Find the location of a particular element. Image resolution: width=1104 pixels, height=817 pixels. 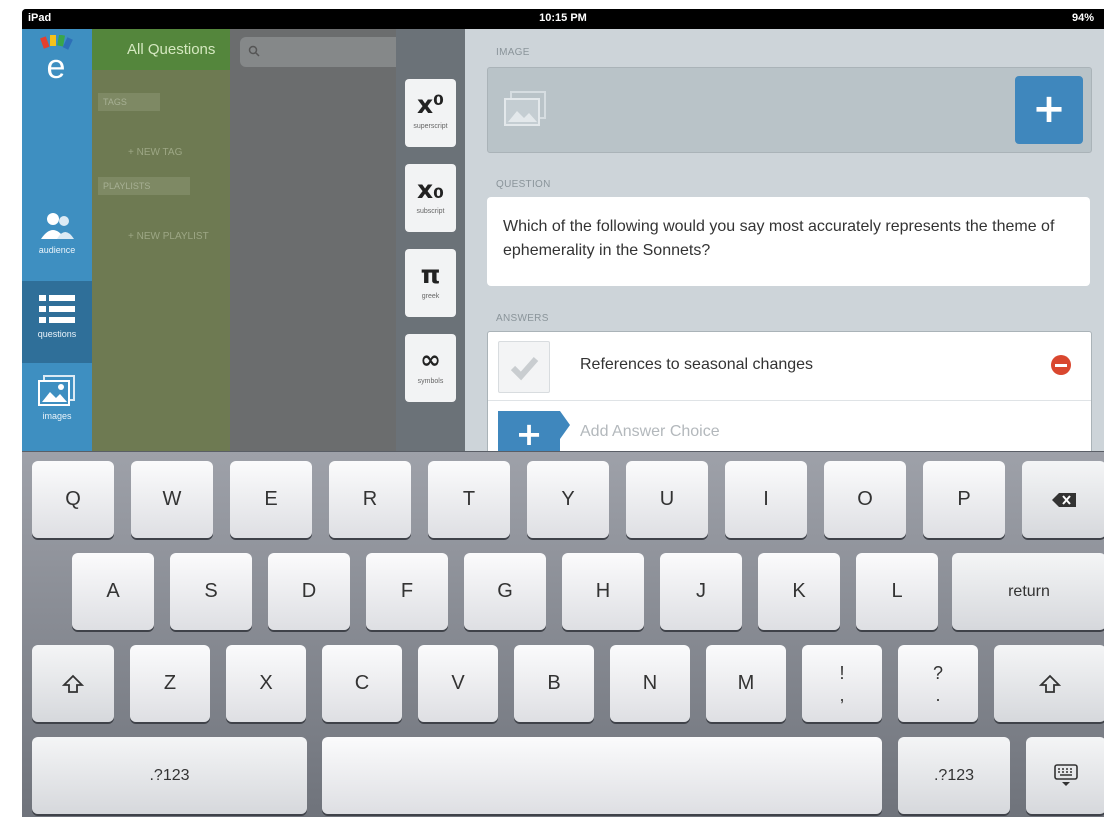

key-u: U is located at coordinates (667, 499).